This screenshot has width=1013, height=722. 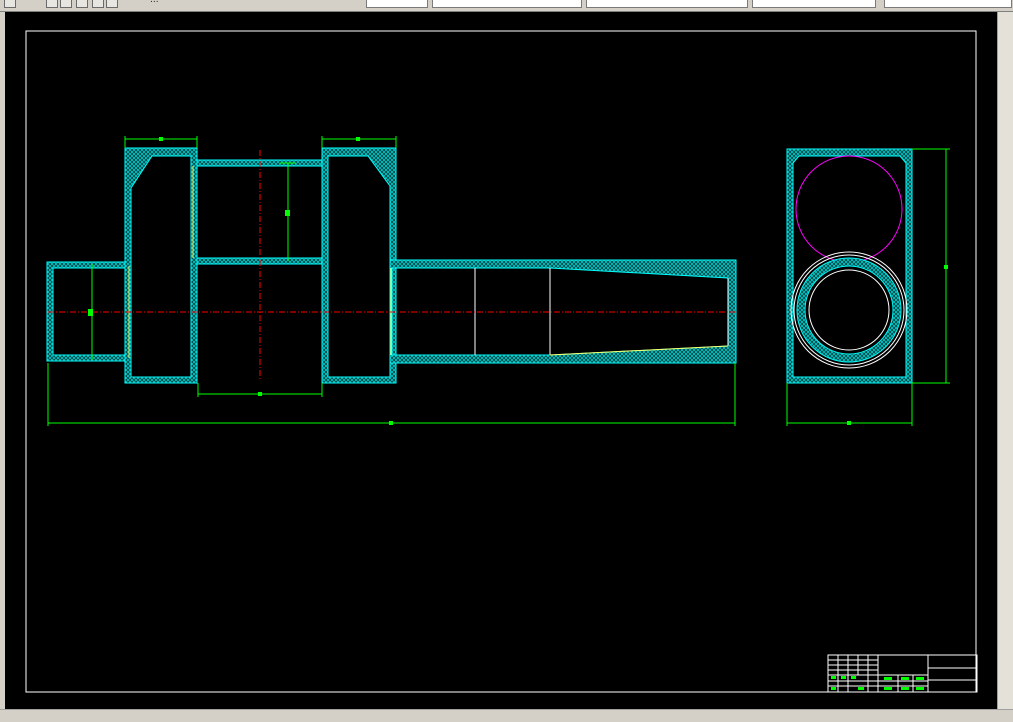 I want to click on layer-combo, so click(x=397, y=4).